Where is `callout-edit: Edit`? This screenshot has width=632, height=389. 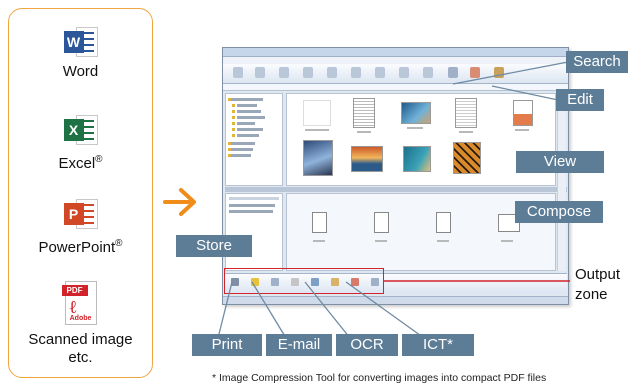 callout-edit: Edit is located at coordinates (580, 100).